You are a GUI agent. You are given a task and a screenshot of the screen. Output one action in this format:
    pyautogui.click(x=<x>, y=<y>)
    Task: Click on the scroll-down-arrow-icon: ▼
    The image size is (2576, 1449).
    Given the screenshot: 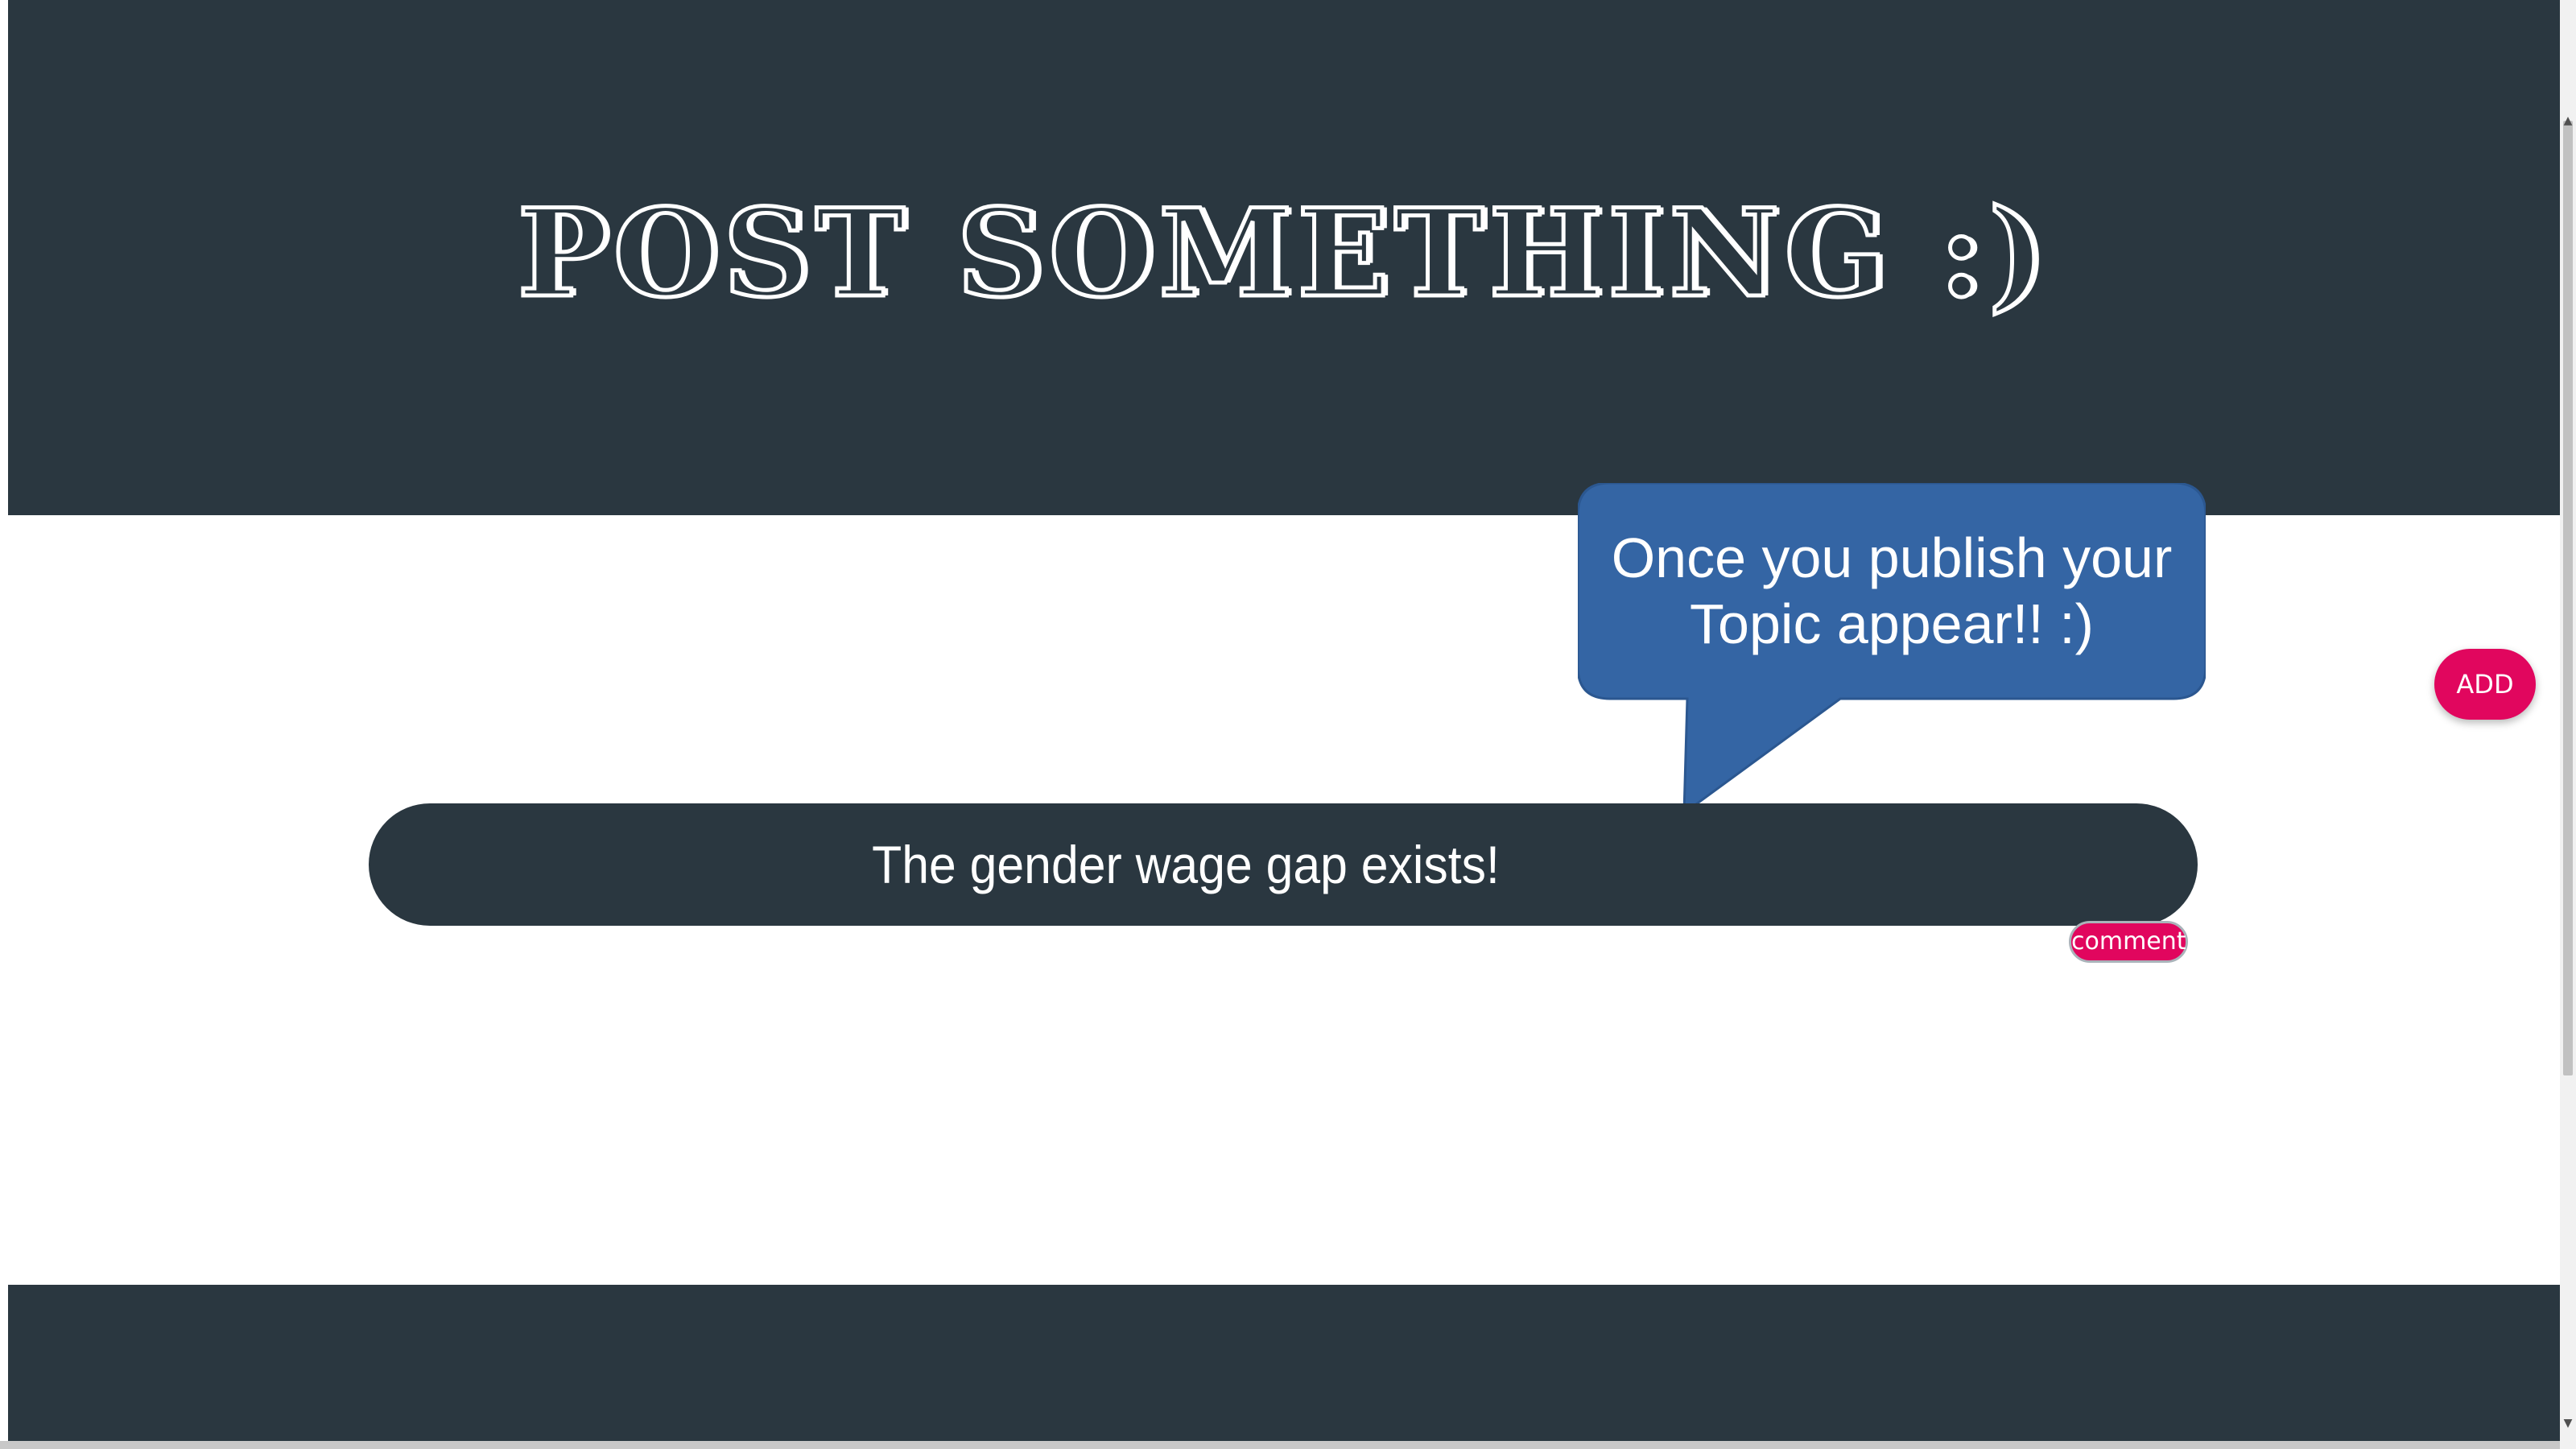 What is the action you would take?
    pyautogui.click(x=2568, y=1423)
    